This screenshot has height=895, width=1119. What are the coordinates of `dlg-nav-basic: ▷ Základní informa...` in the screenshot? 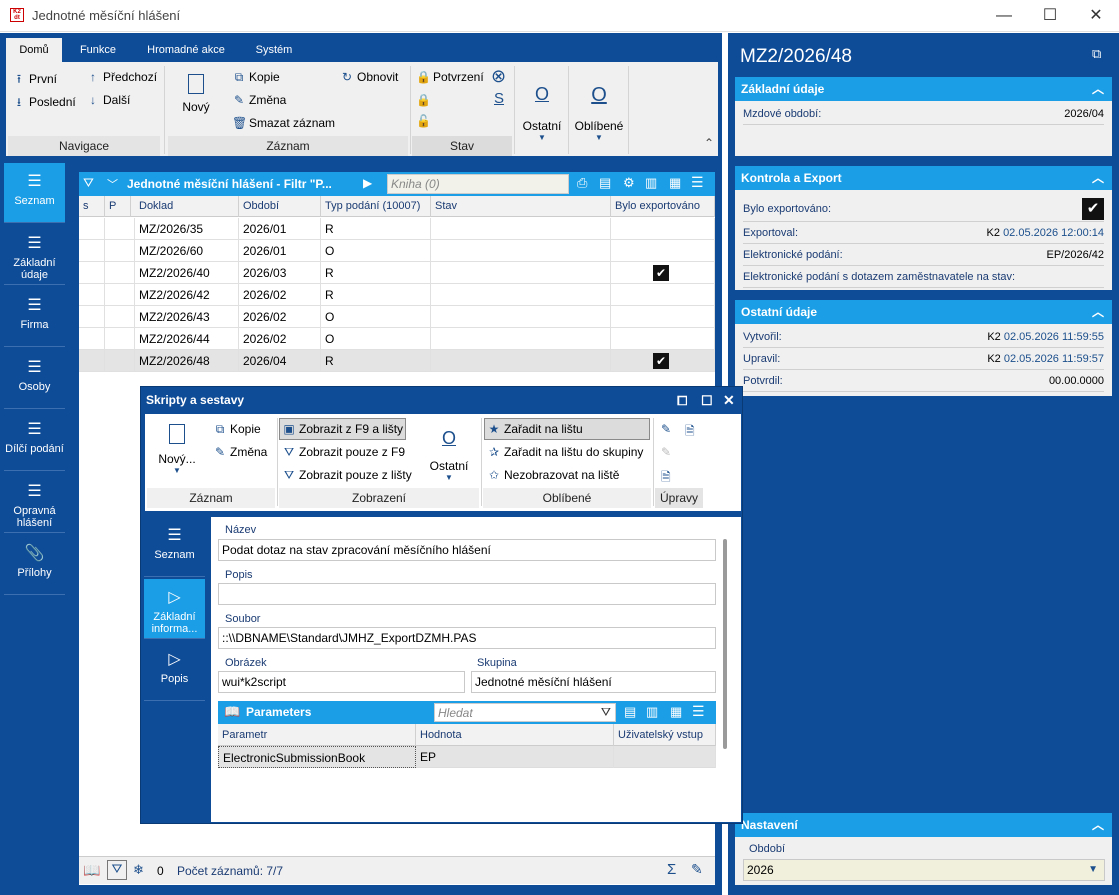 It's located at (174, 609).